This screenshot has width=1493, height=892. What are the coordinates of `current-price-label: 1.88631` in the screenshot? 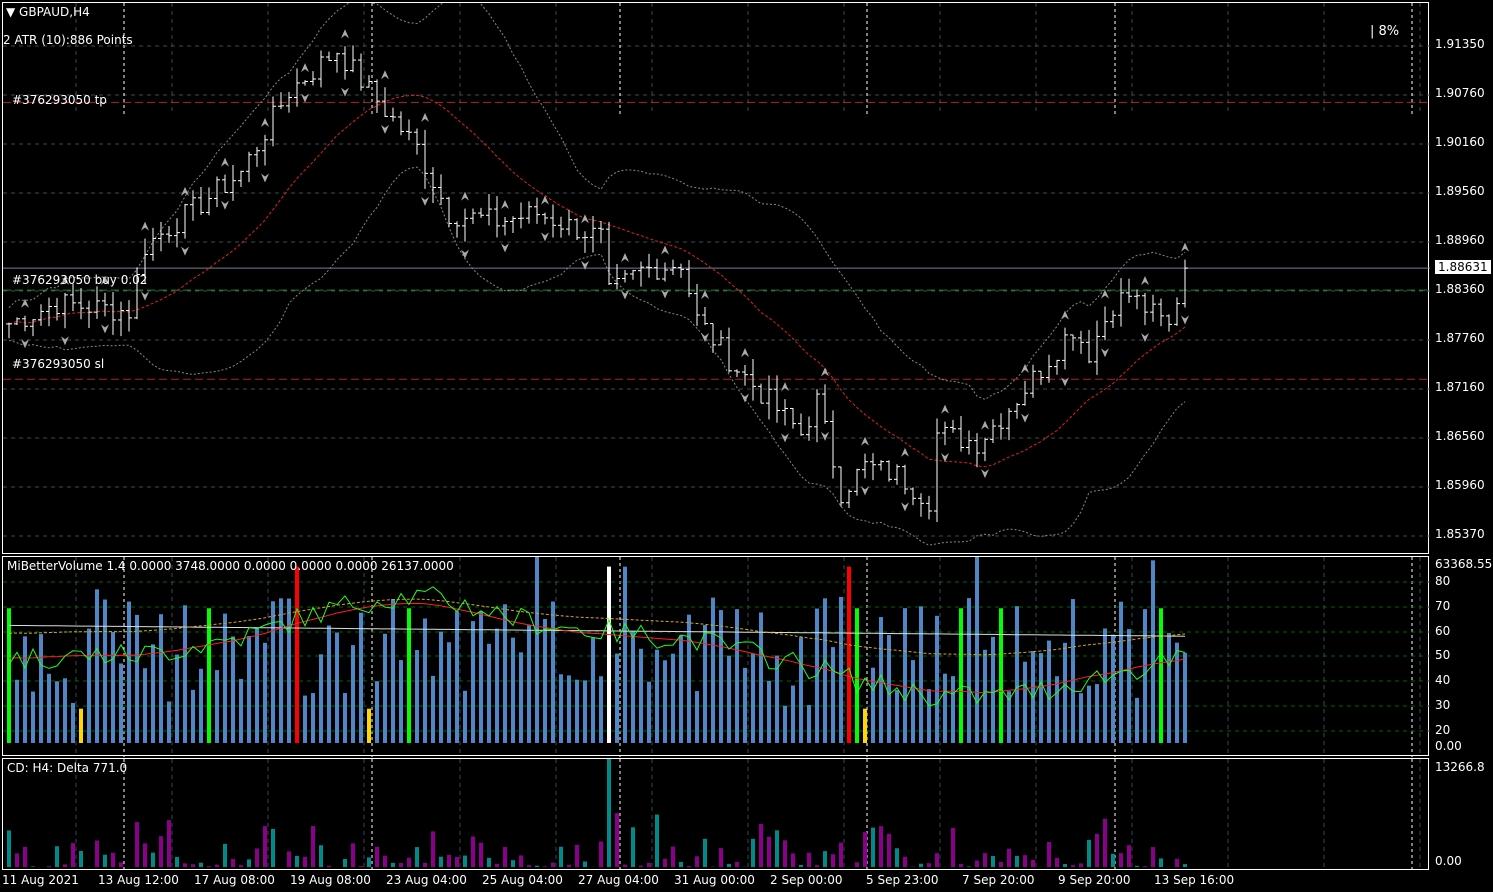 It's located at (1463, 267).